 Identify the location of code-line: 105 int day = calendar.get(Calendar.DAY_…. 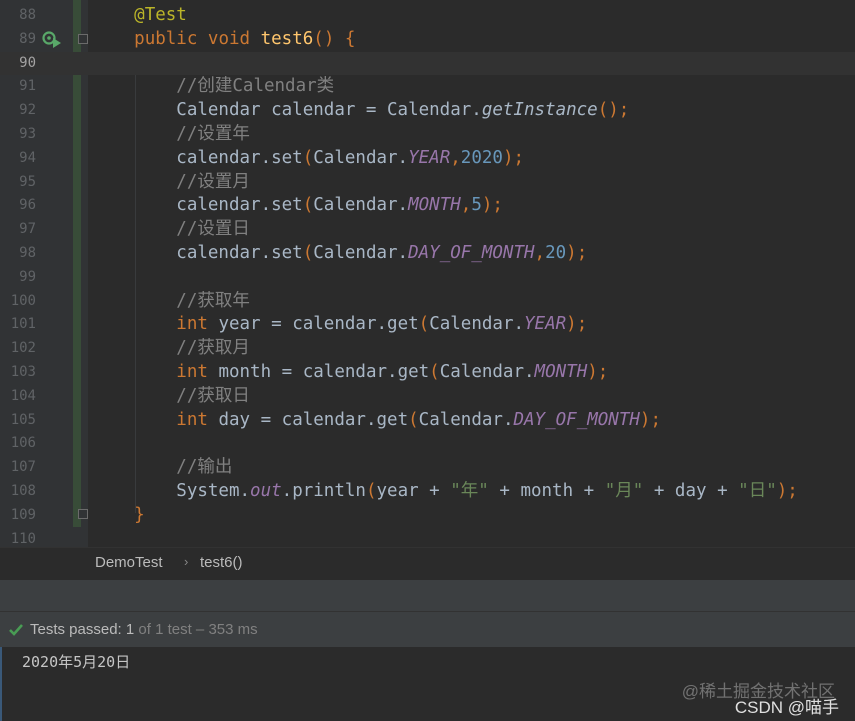
(427, 421).